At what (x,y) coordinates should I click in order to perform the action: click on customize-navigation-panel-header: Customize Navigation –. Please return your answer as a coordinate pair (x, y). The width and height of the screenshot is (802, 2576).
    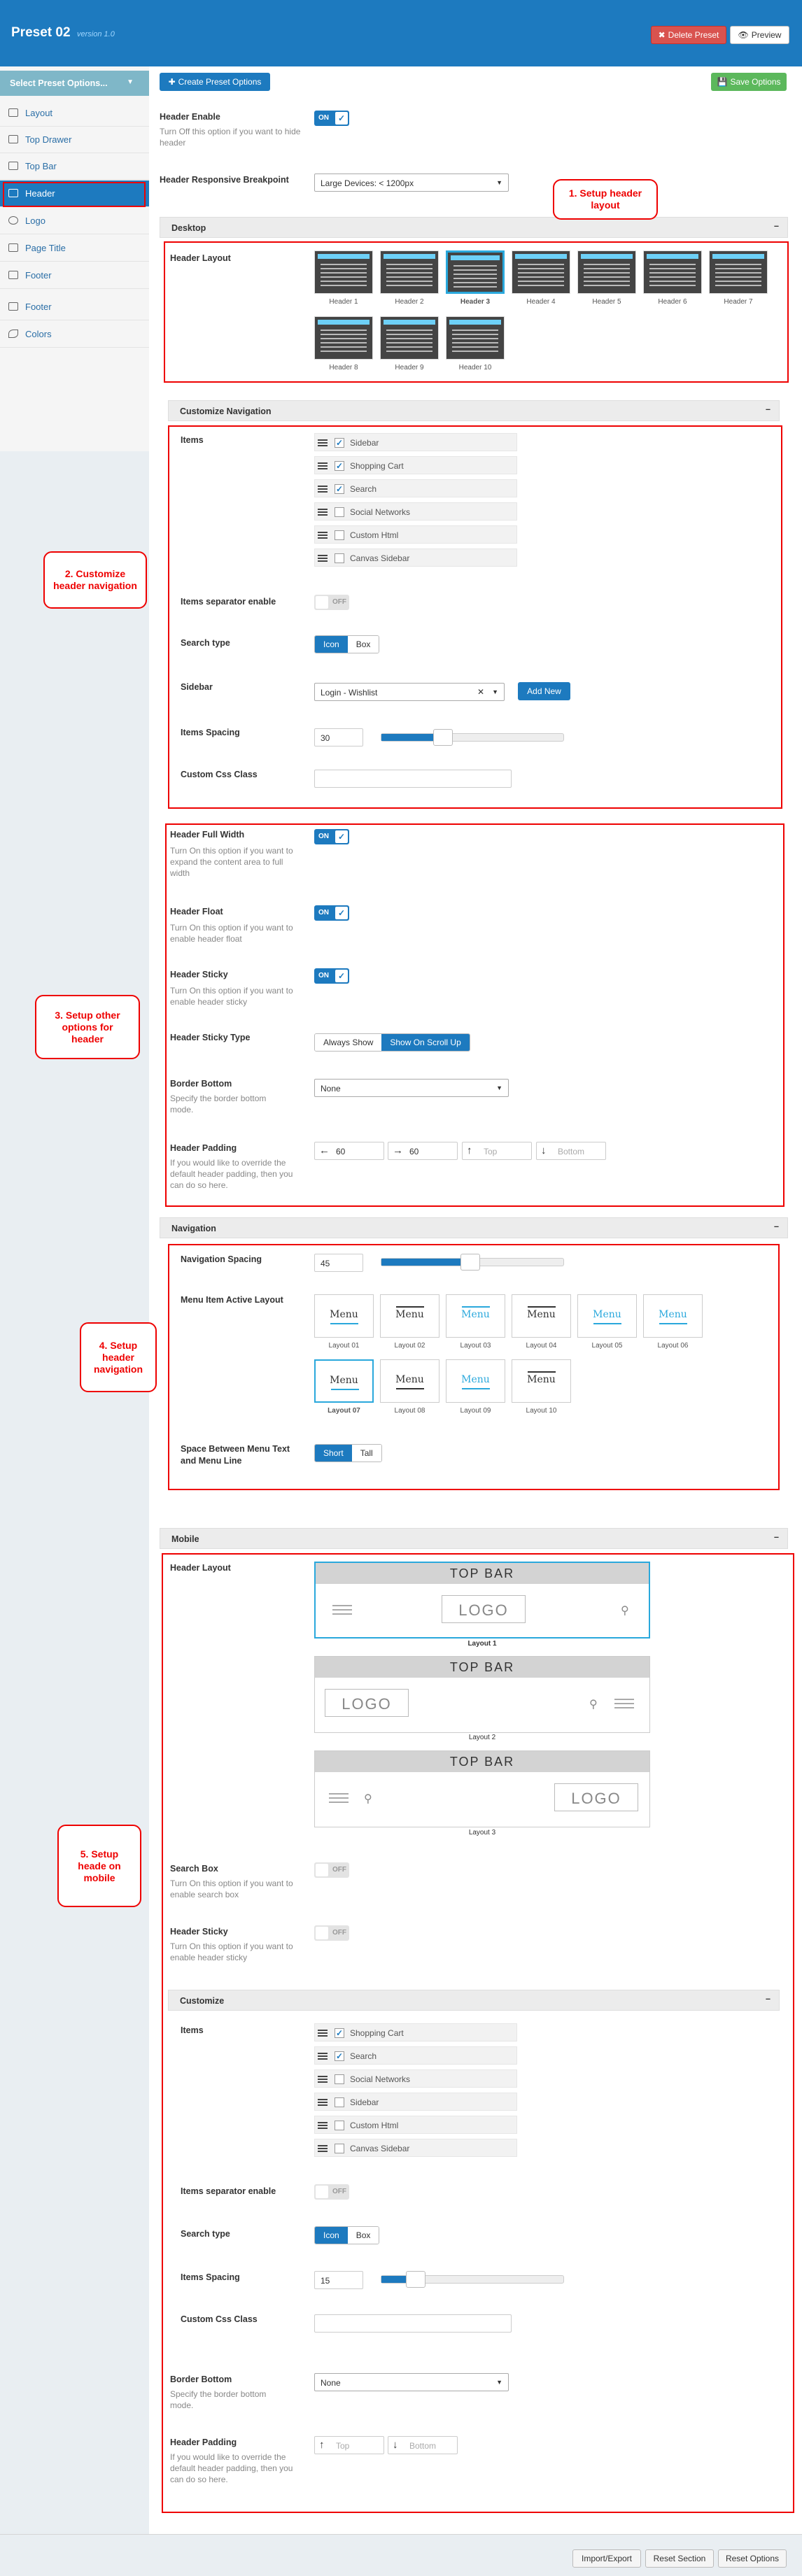
    Looking at the image, I should click on (474, 410).